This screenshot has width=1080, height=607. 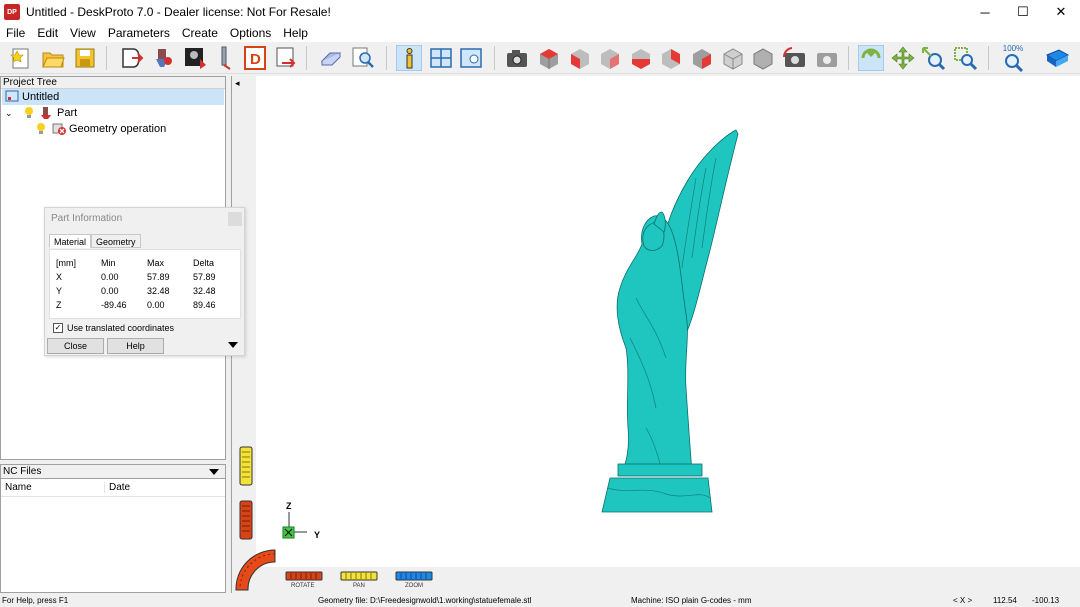 I want to click on translated-coords-option: ✓ Use translated coordinates, so click(x=113, y=328).